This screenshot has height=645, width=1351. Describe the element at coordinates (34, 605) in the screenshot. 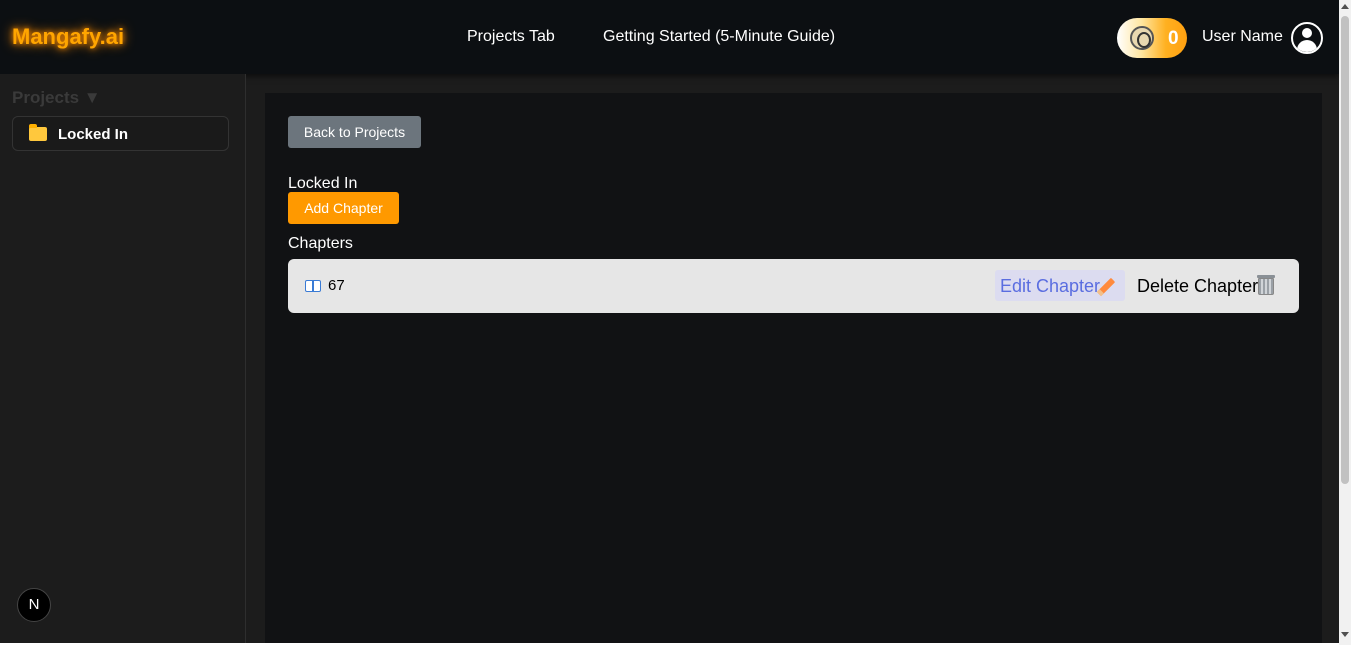

I see `nextjs-badge-icon: N` at that location.